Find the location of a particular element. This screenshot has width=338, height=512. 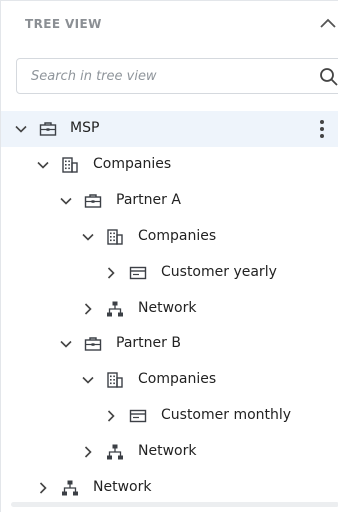

tree-node-customer-yearly: Customer yearly is located at coordinates (169, 273).